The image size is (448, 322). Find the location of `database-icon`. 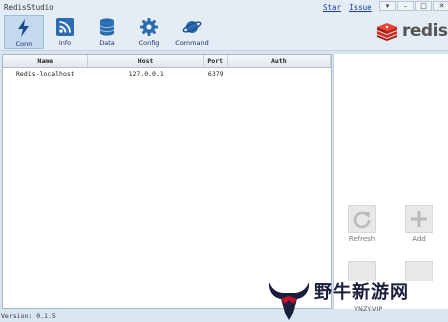

database-icon is located at coordinates (107, 27).